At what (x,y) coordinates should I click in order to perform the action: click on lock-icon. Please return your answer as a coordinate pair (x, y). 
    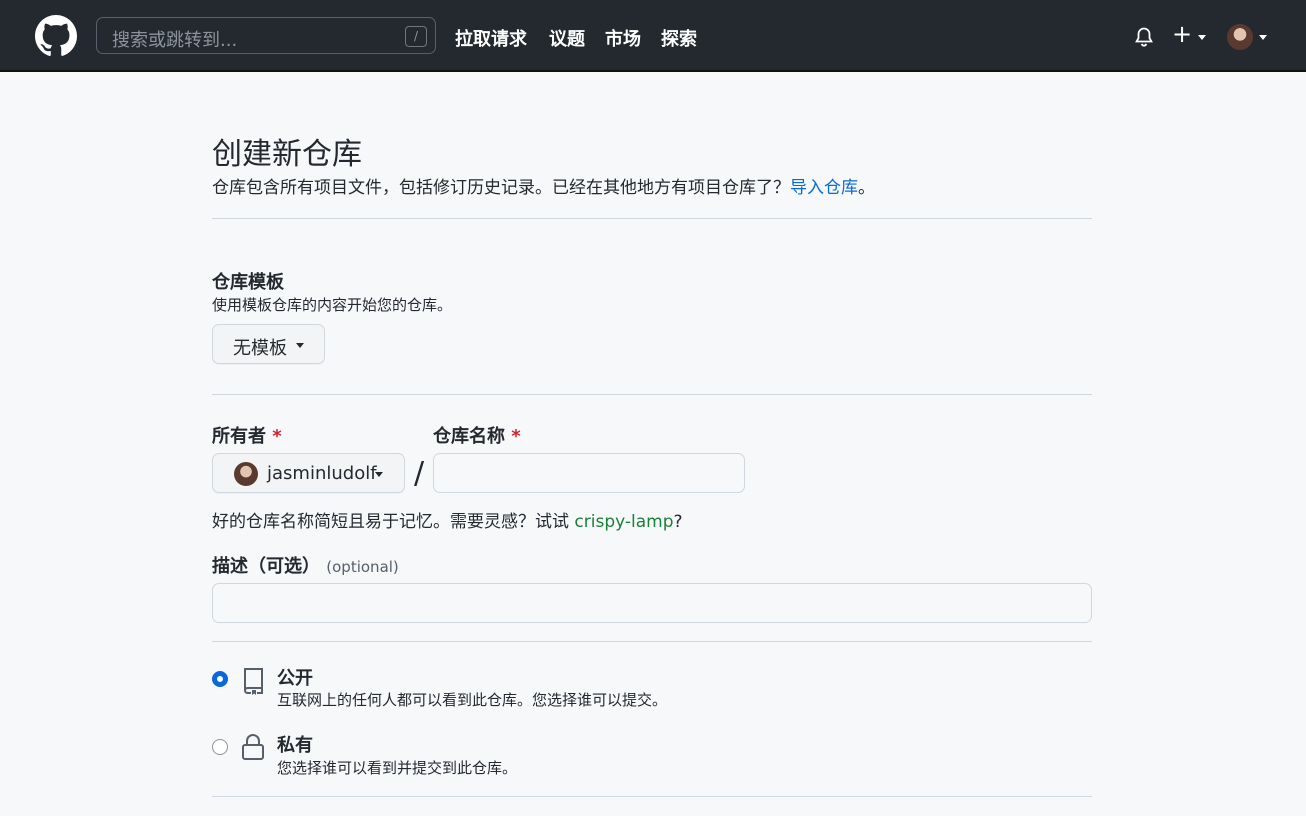
    Looking at the image, I should click on (253, 747).